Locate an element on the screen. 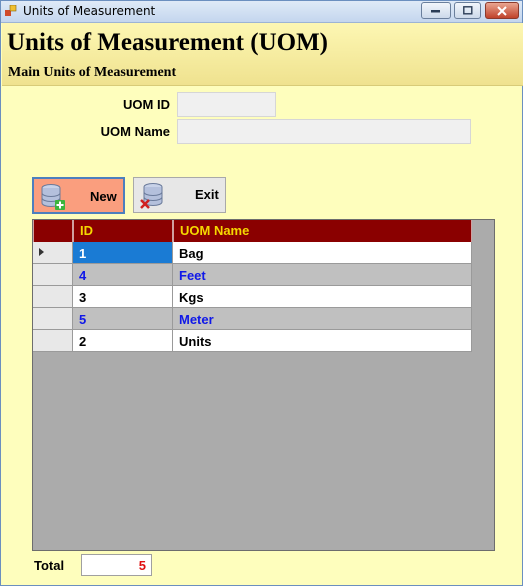 The image size is (523, 586). total-count-field: 5 is located at coordinates (116, 565).